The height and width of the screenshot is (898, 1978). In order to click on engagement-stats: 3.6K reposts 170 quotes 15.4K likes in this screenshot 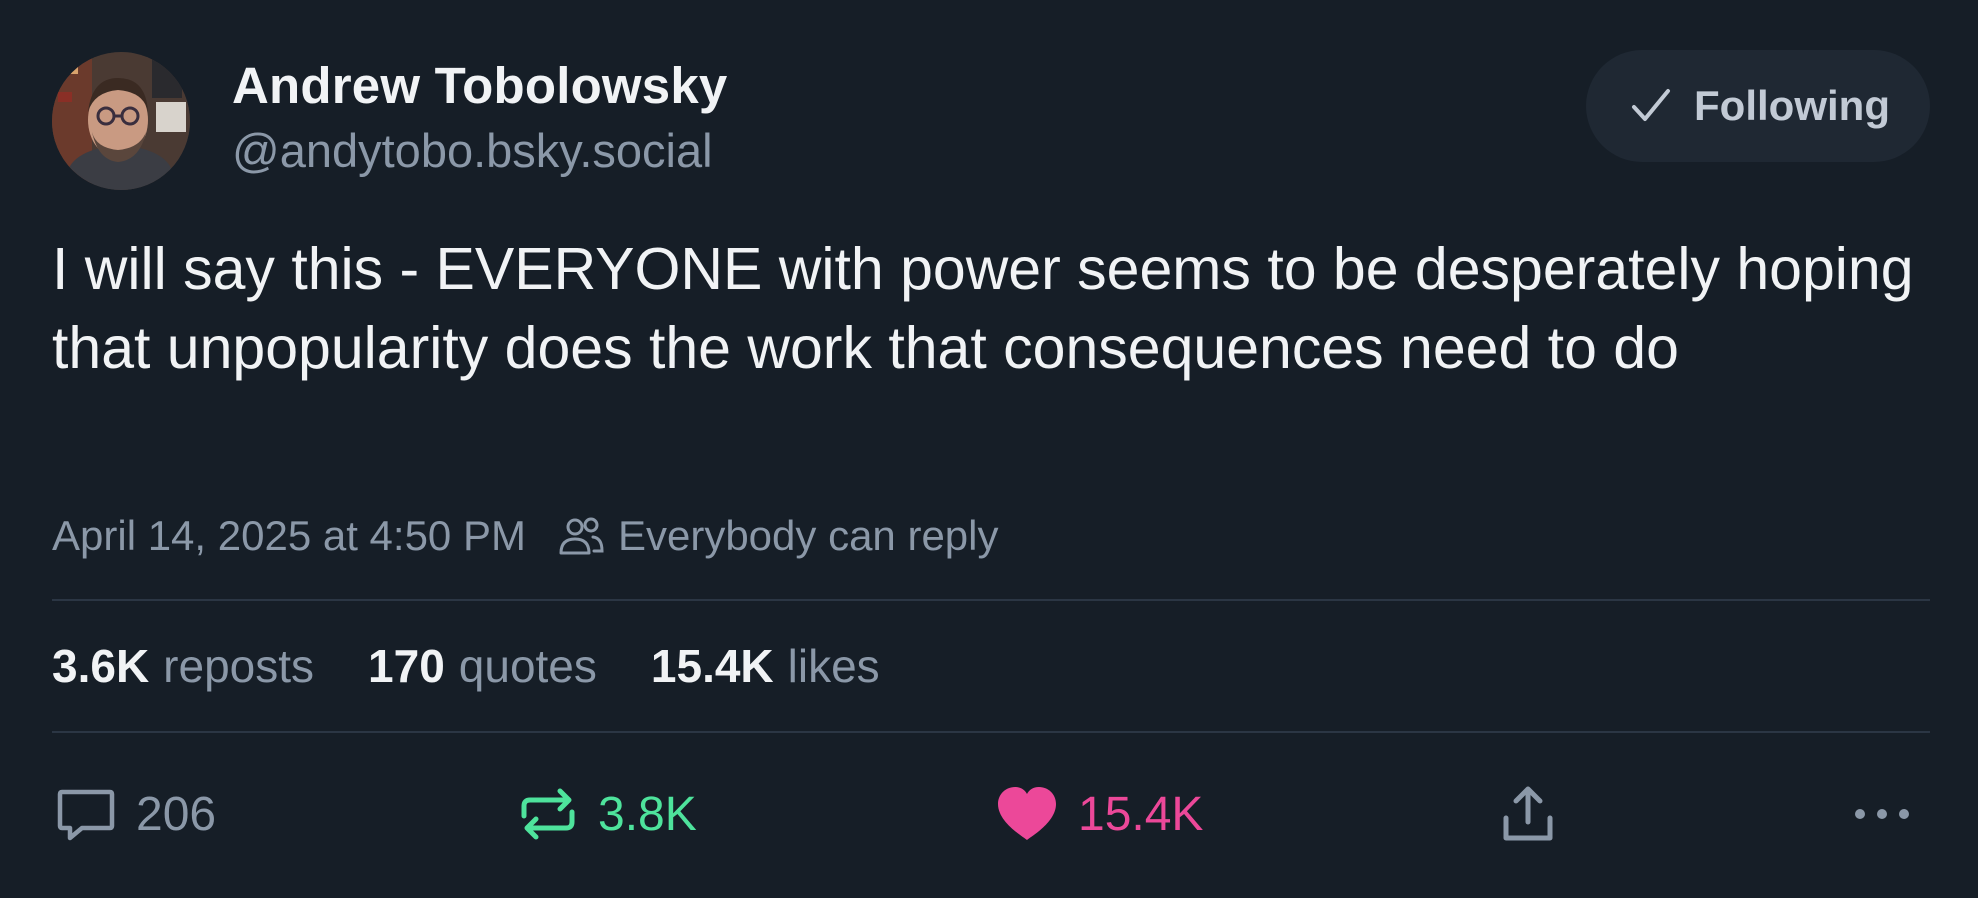, I will do `click(493, 666)`.